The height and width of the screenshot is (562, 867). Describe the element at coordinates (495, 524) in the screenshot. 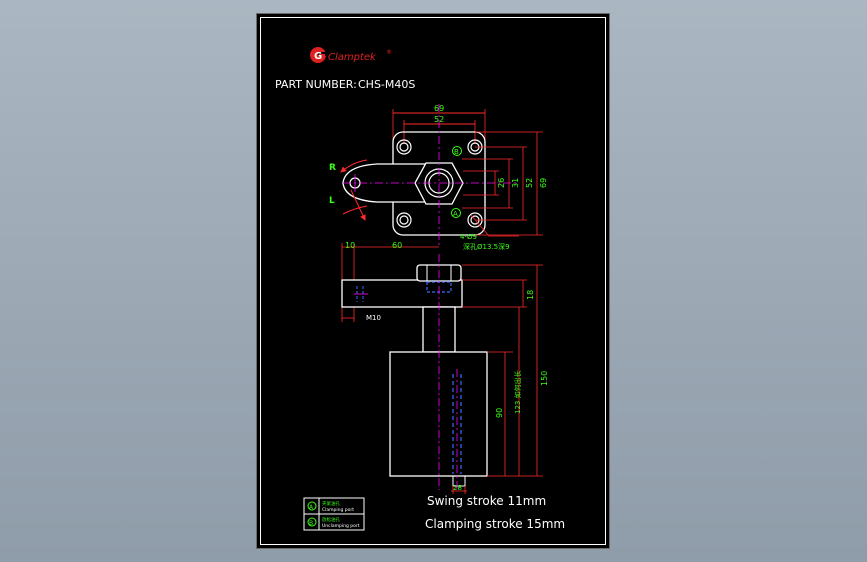

I see `clamping-stroke-note: Clamping stroke 15mm` at that location.